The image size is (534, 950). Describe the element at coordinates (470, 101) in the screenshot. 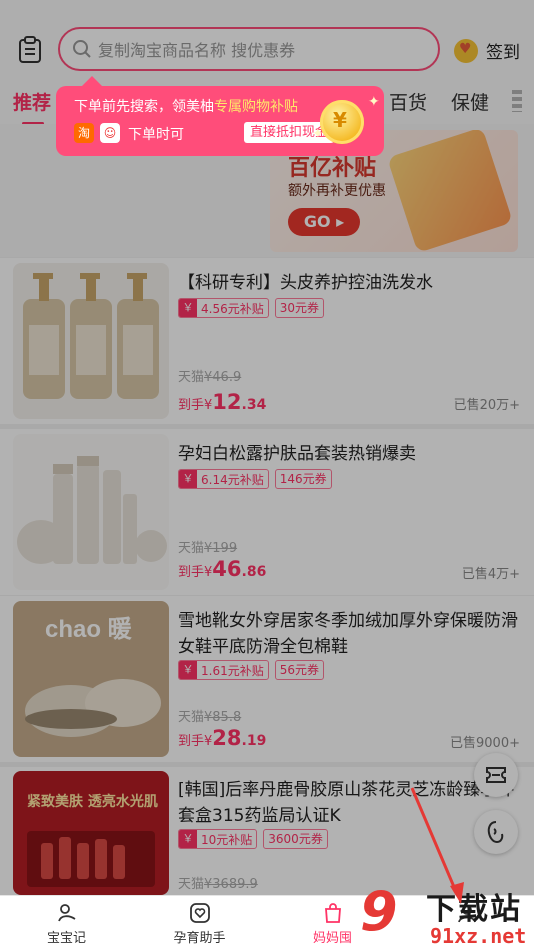

I see `tab-health: 保健` at that location.